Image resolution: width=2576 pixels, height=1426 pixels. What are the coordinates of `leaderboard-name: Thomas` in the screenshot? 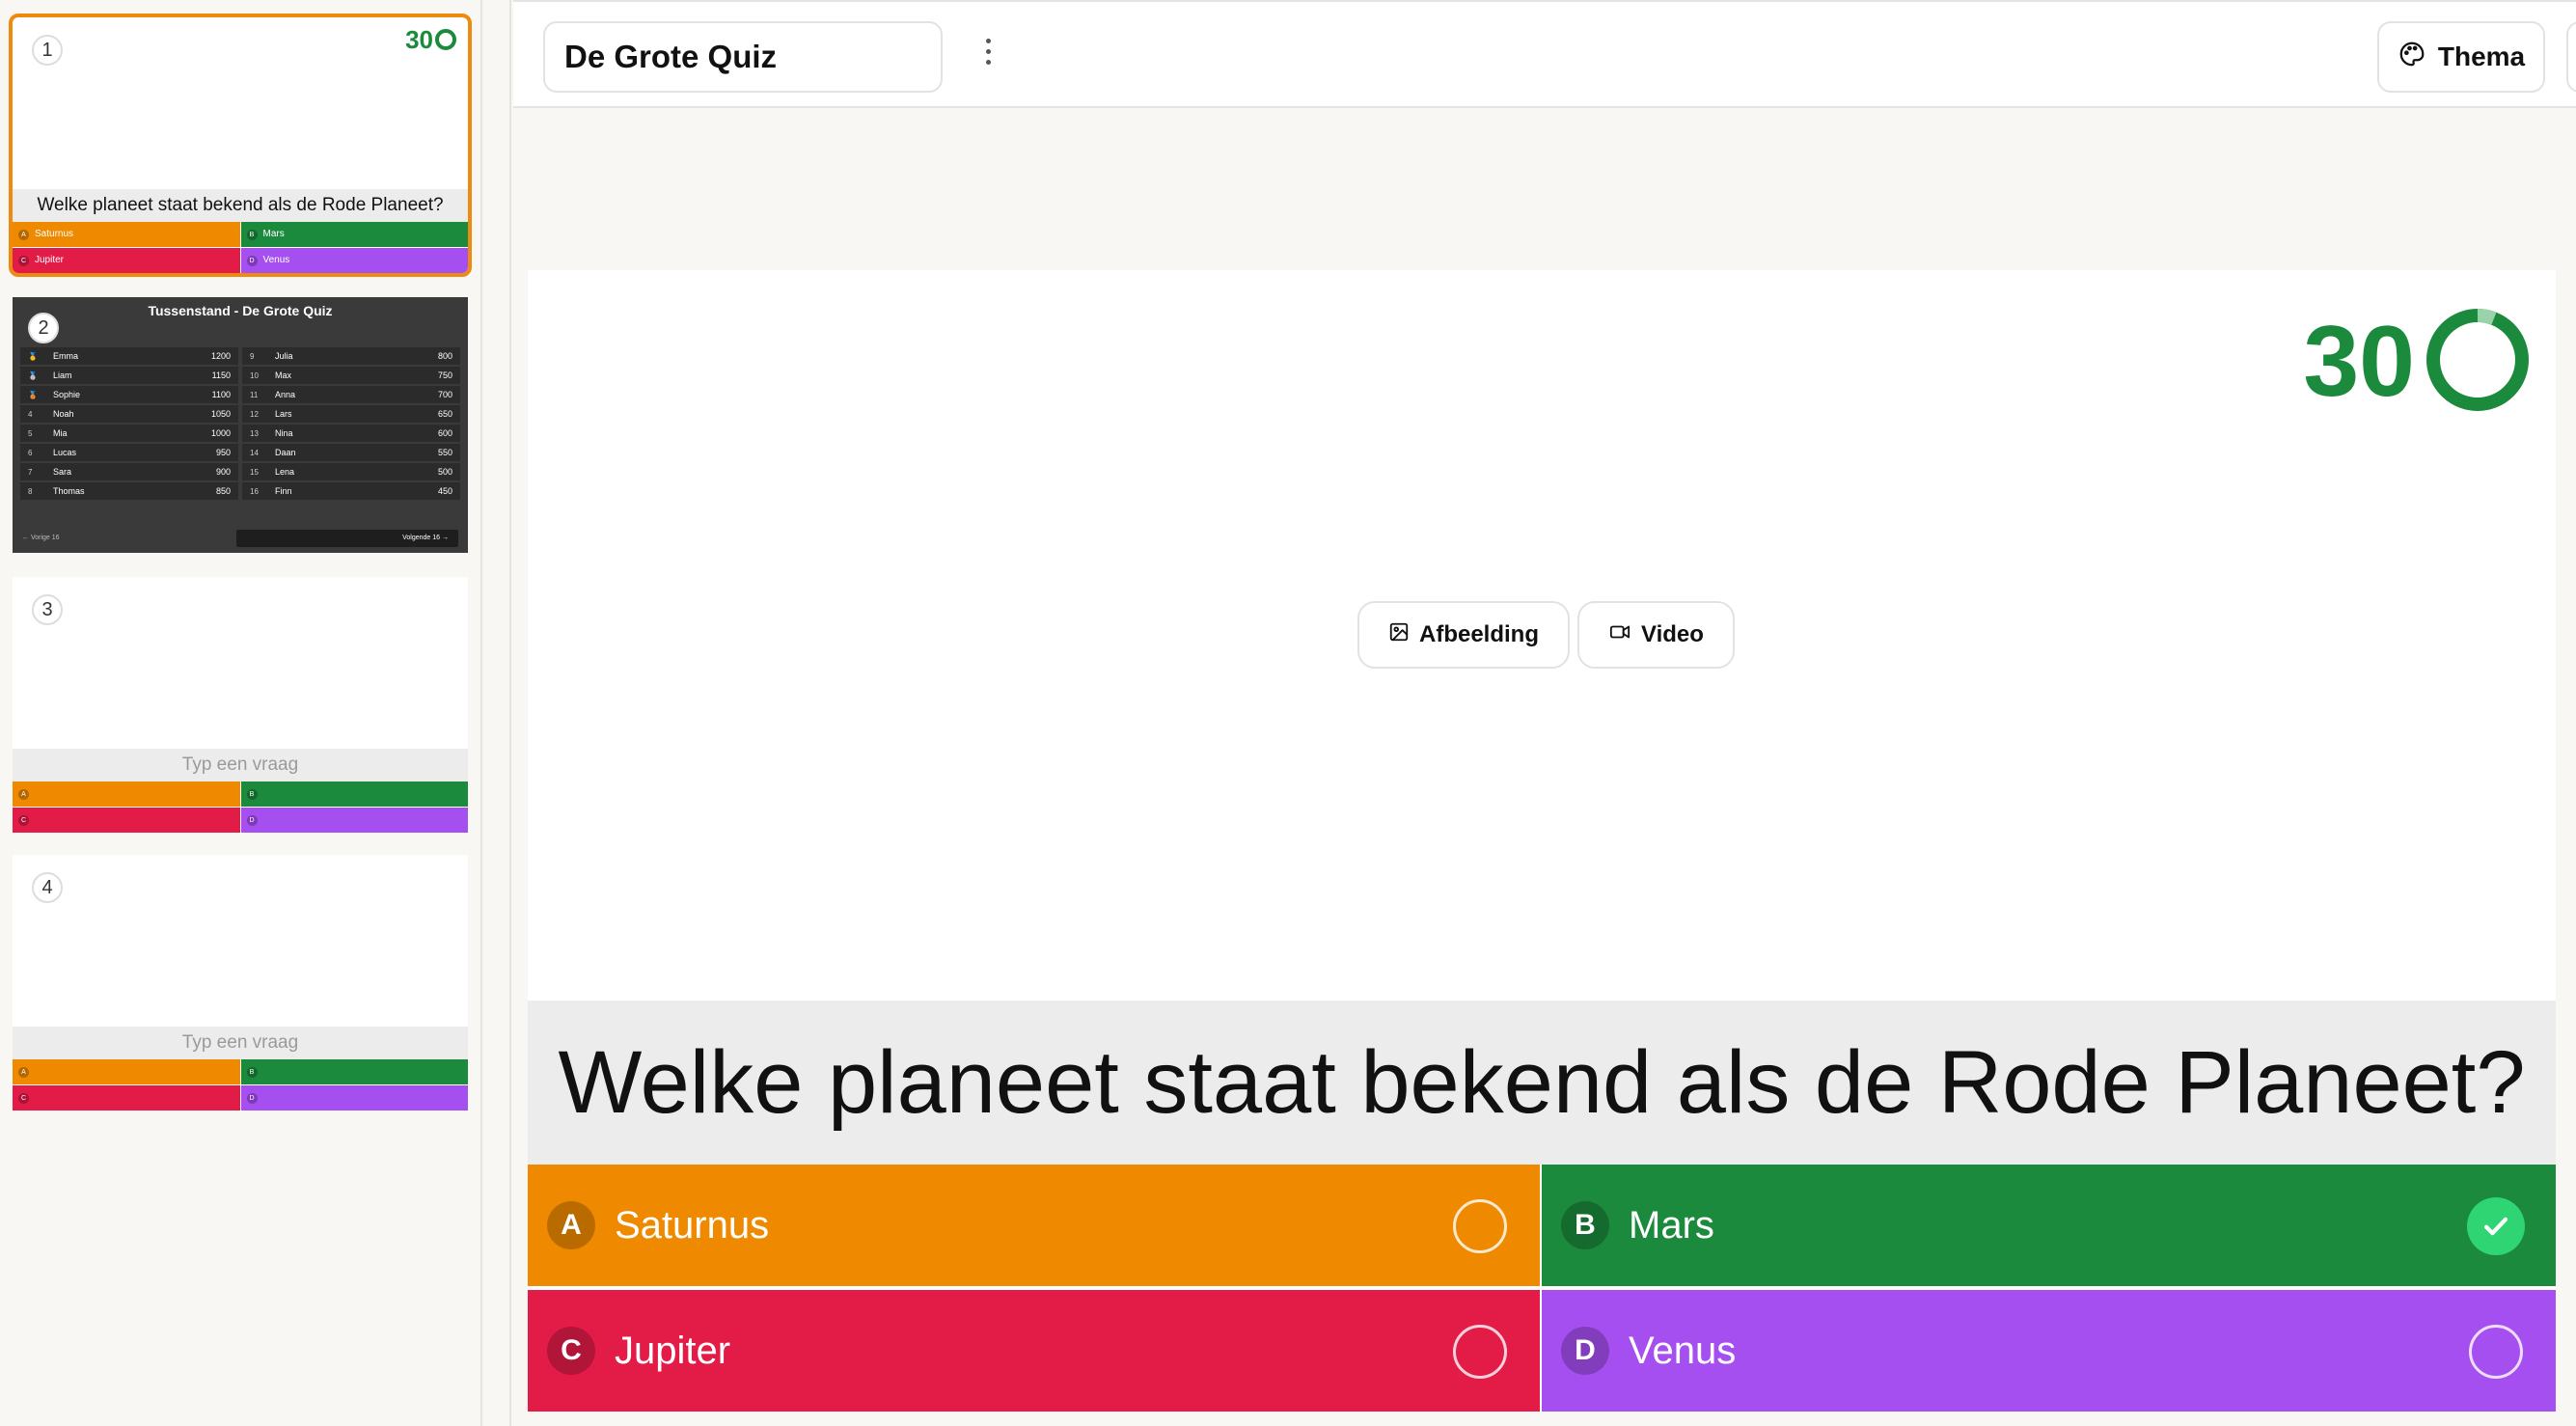 It's located at (69, 491).